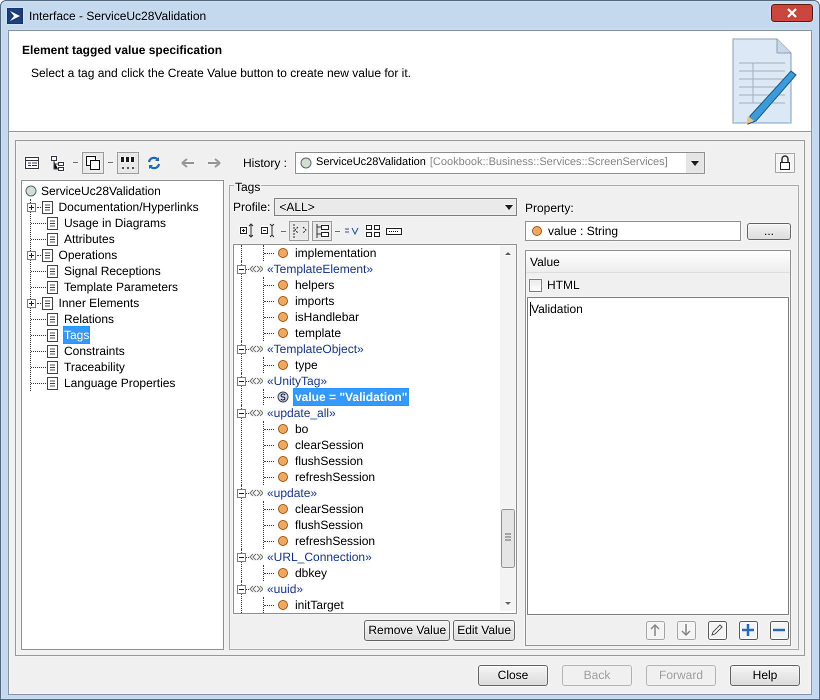  What do you see at coordinates (563, 285) in the screenshot?
I see `checkbox-label: HTML` at bounding box center [563, 285].